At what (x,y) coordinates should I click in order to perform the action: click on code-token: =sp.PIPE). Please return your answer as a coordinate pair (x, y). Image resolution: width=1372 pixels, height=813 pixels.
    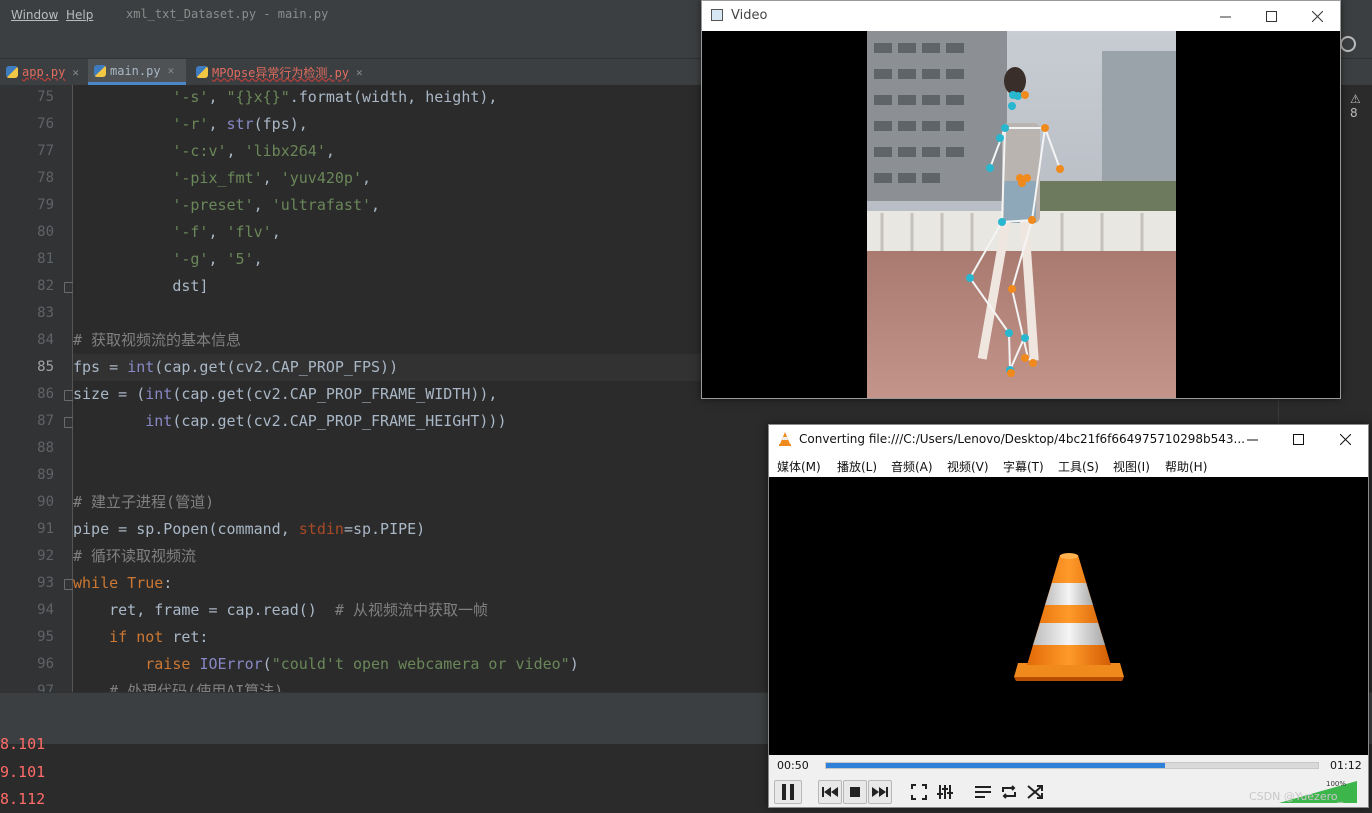
    Looking at the image, I should click on (384, 529).